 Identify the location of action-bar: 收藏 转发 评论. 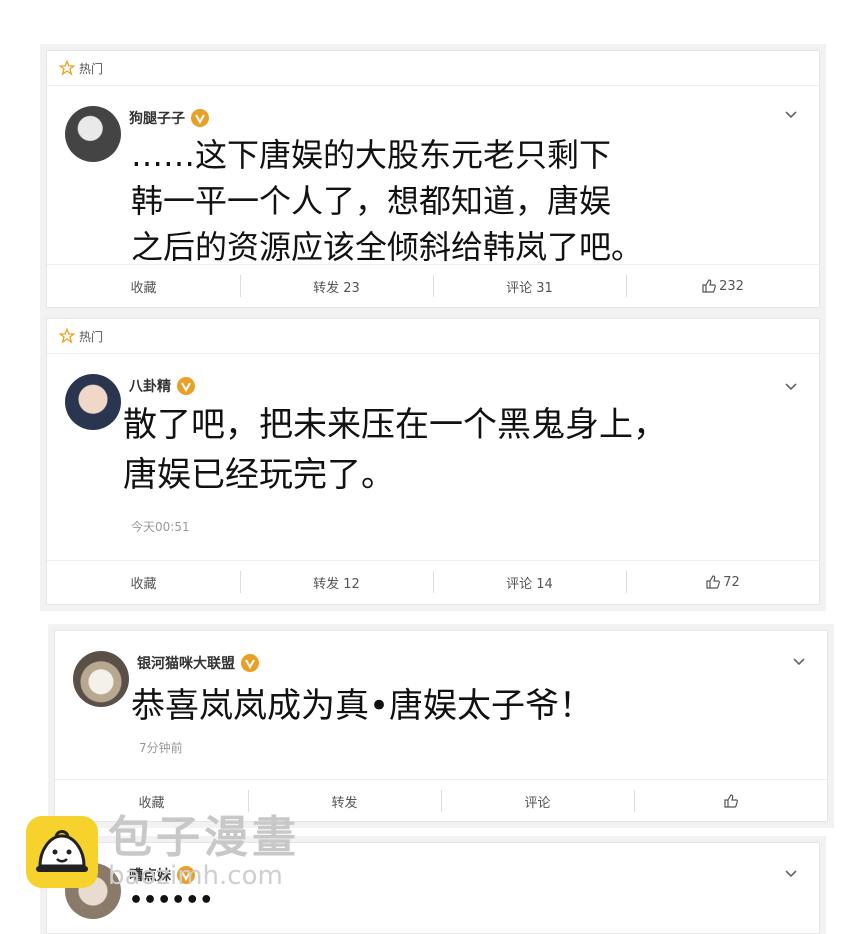
(441, 800).